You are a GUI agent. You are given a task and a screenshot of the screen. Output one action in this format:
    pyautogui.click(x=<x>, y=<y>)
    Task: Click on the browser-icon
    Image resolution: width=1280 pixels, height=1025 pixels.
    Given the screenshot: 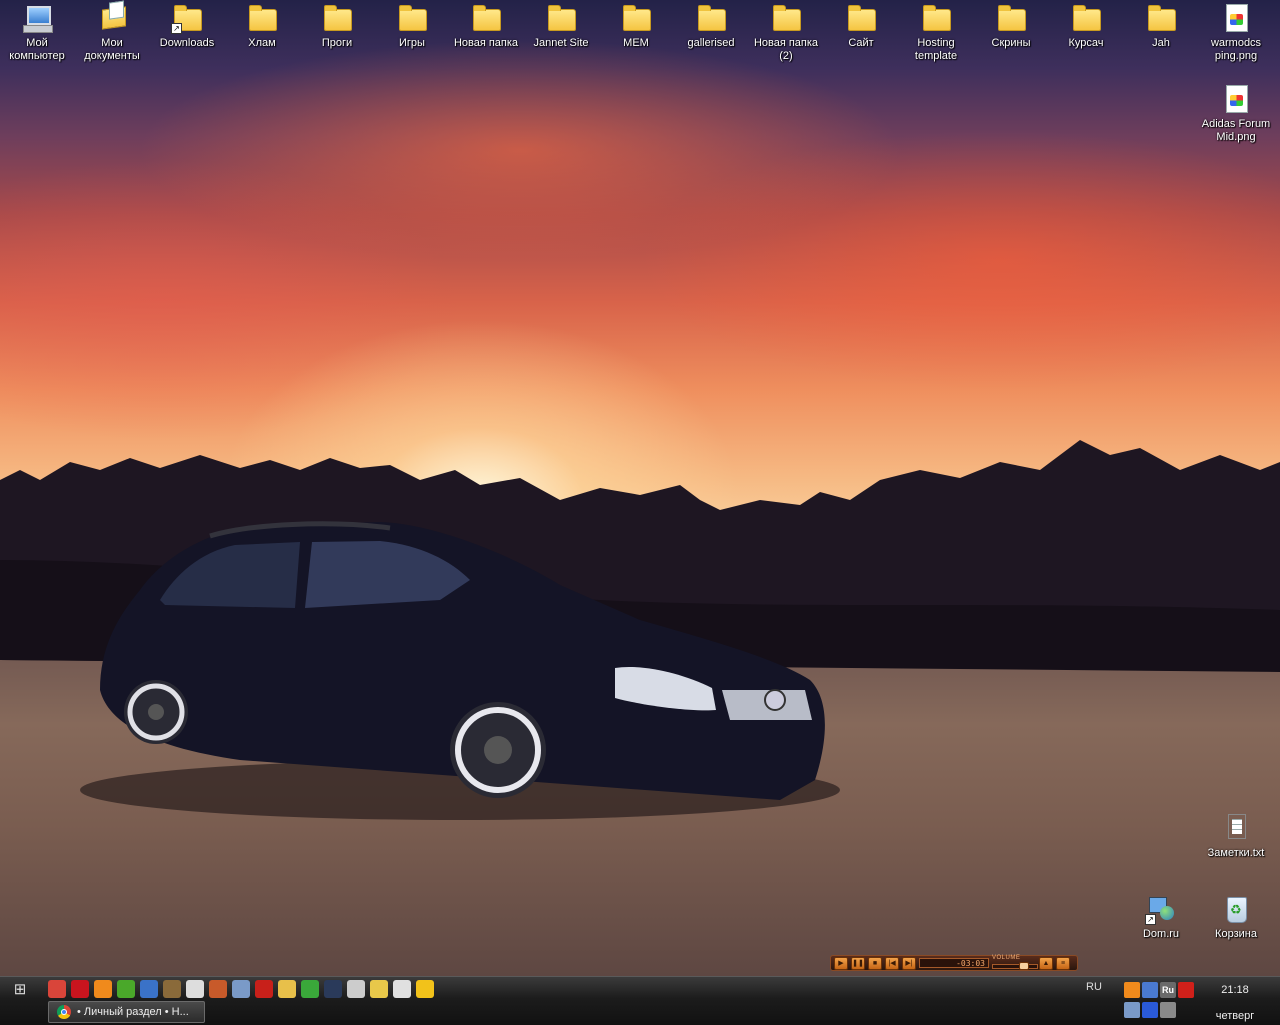 What is the action you would take?
    pyautogui.click(x=218, y=989)
    